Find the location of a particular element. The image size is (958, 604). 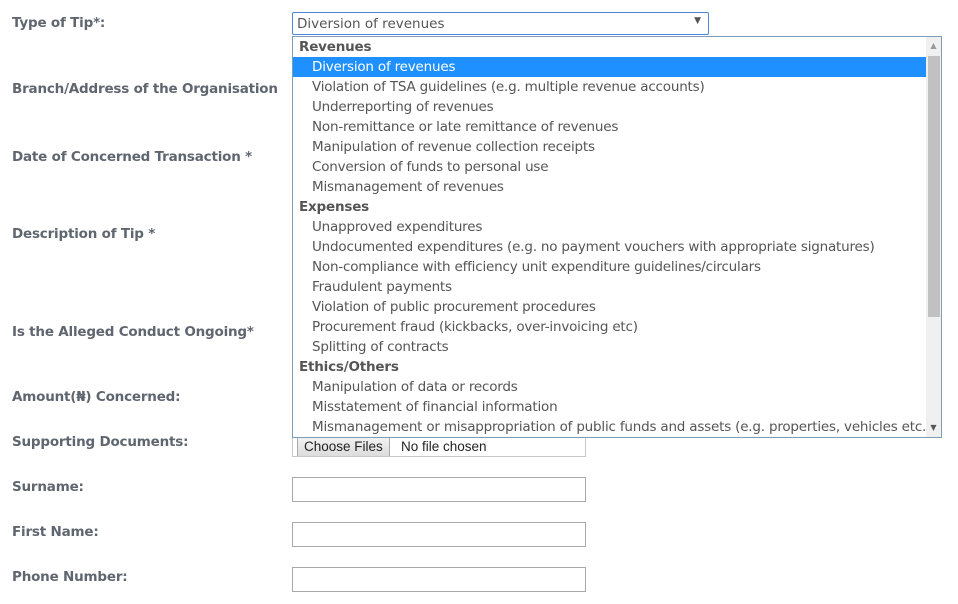

optgroup-label: Ethics/Others is located at coordinates (349, 367).